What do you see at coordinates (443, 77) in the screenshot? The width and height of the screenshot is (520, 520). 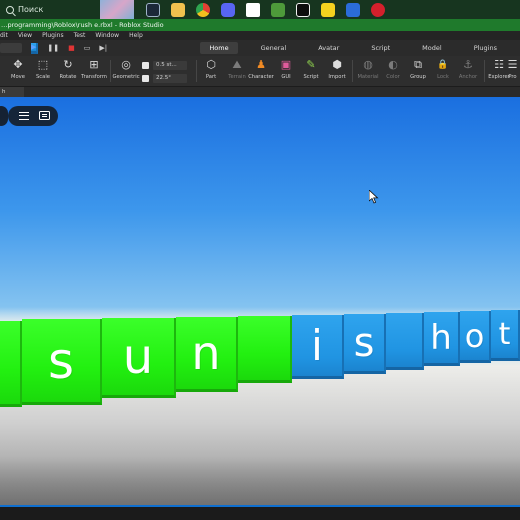 I see `lock-label: Lock` at bounding box center [443, 77].